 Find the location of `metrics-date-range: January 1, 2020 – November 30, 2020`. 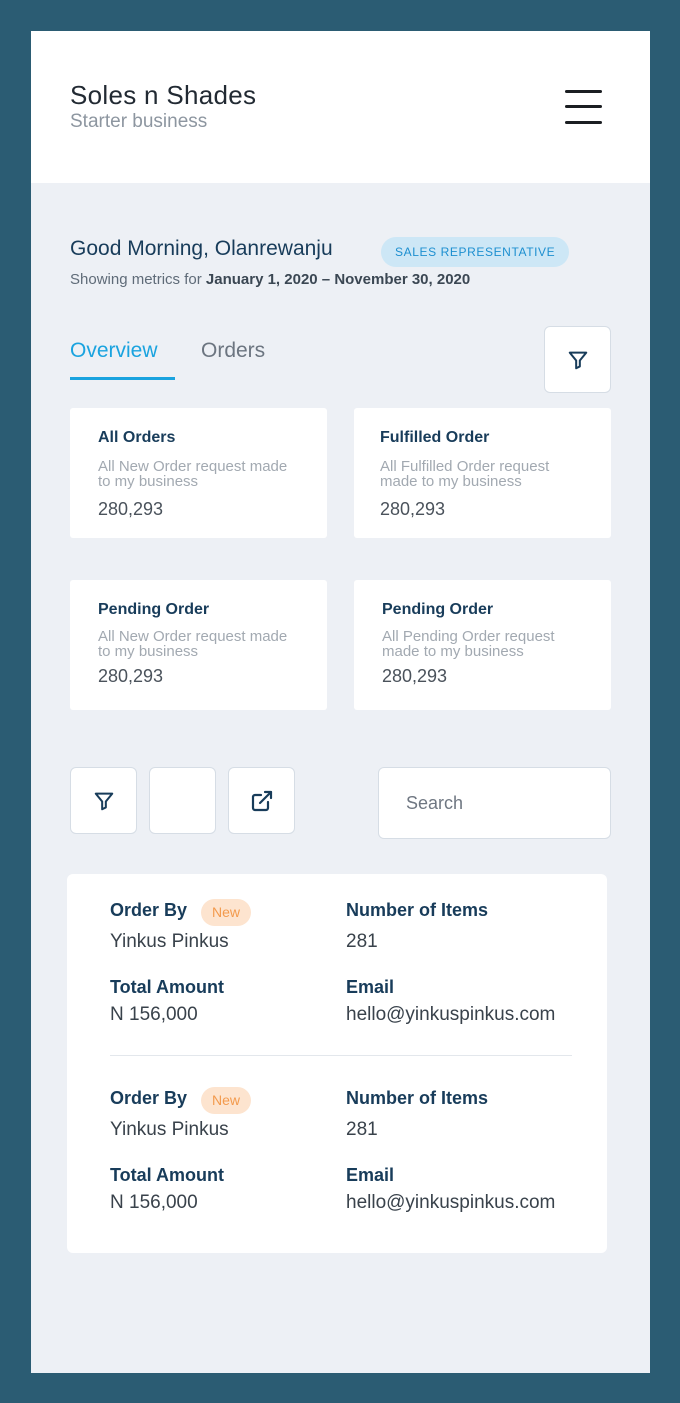

metrics-date-range: January 1, 2020 – November 30, 2020 is located at coordinates (338, 279).